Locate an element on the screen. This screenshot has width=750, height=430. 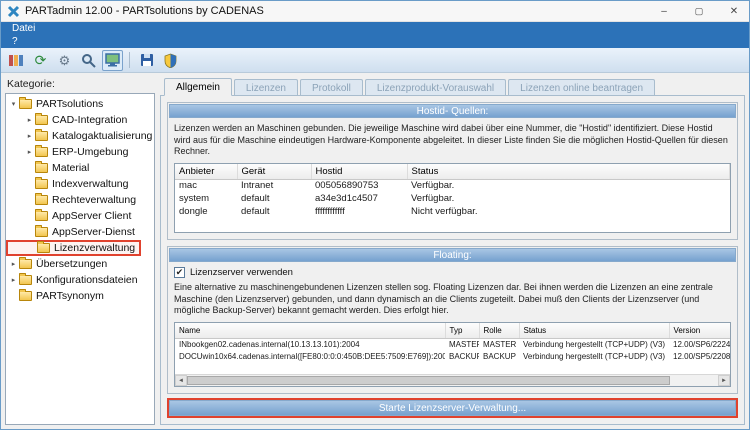
floating-group-header: Floating: is located at coordinates (452, 255).